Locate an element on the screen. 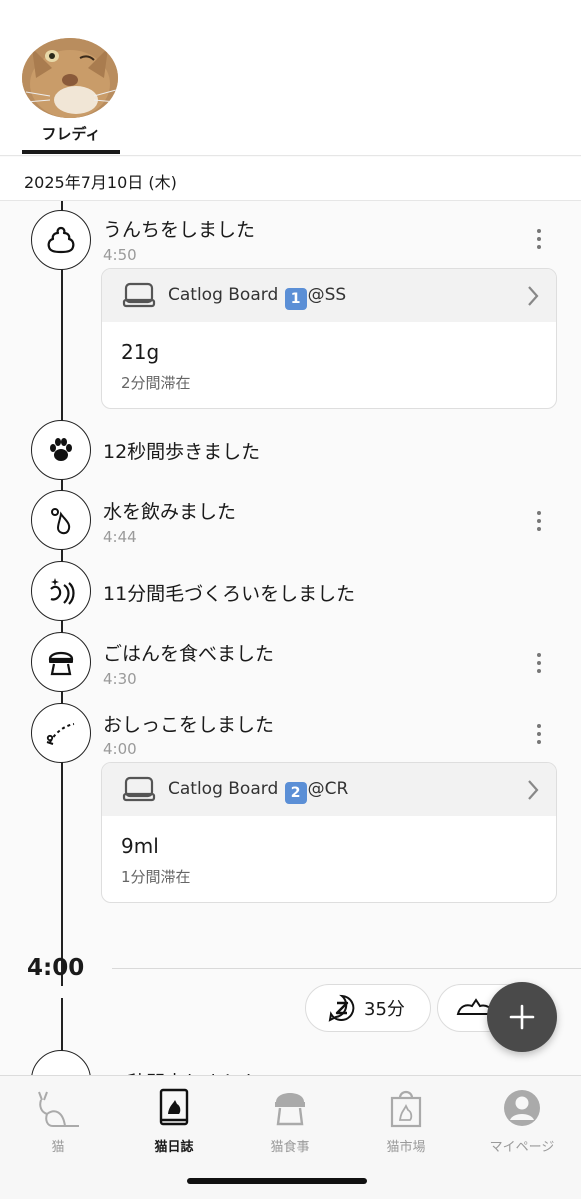  board-number-badge: 1 is located at coordinates (295, 299).